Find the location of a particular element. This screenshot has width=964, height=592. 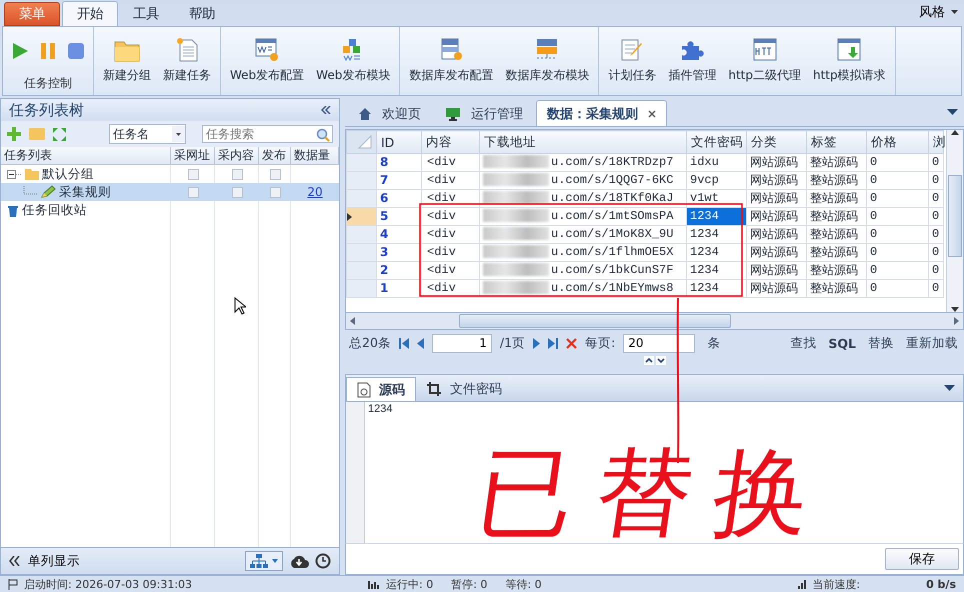

filter-dropdown: 任务名 is located at coordinates (147, 134).